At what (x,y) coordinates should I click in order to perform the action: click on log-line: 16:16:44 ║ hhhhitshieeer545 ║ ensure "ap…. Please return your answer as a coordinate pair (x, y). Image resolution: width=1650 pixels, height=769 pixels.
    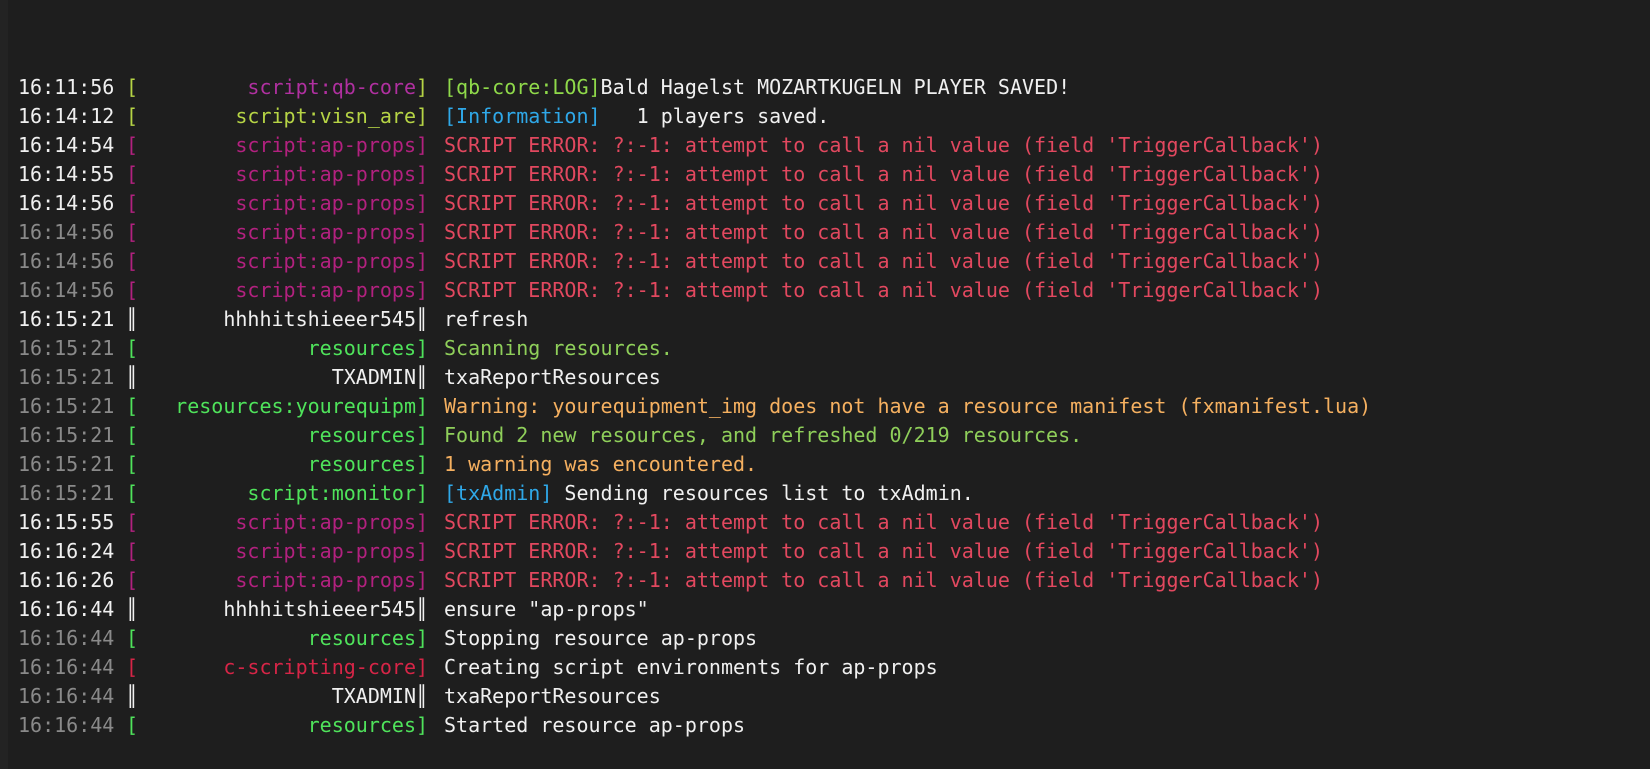
    Looking at the image, I should click on (825, 609).